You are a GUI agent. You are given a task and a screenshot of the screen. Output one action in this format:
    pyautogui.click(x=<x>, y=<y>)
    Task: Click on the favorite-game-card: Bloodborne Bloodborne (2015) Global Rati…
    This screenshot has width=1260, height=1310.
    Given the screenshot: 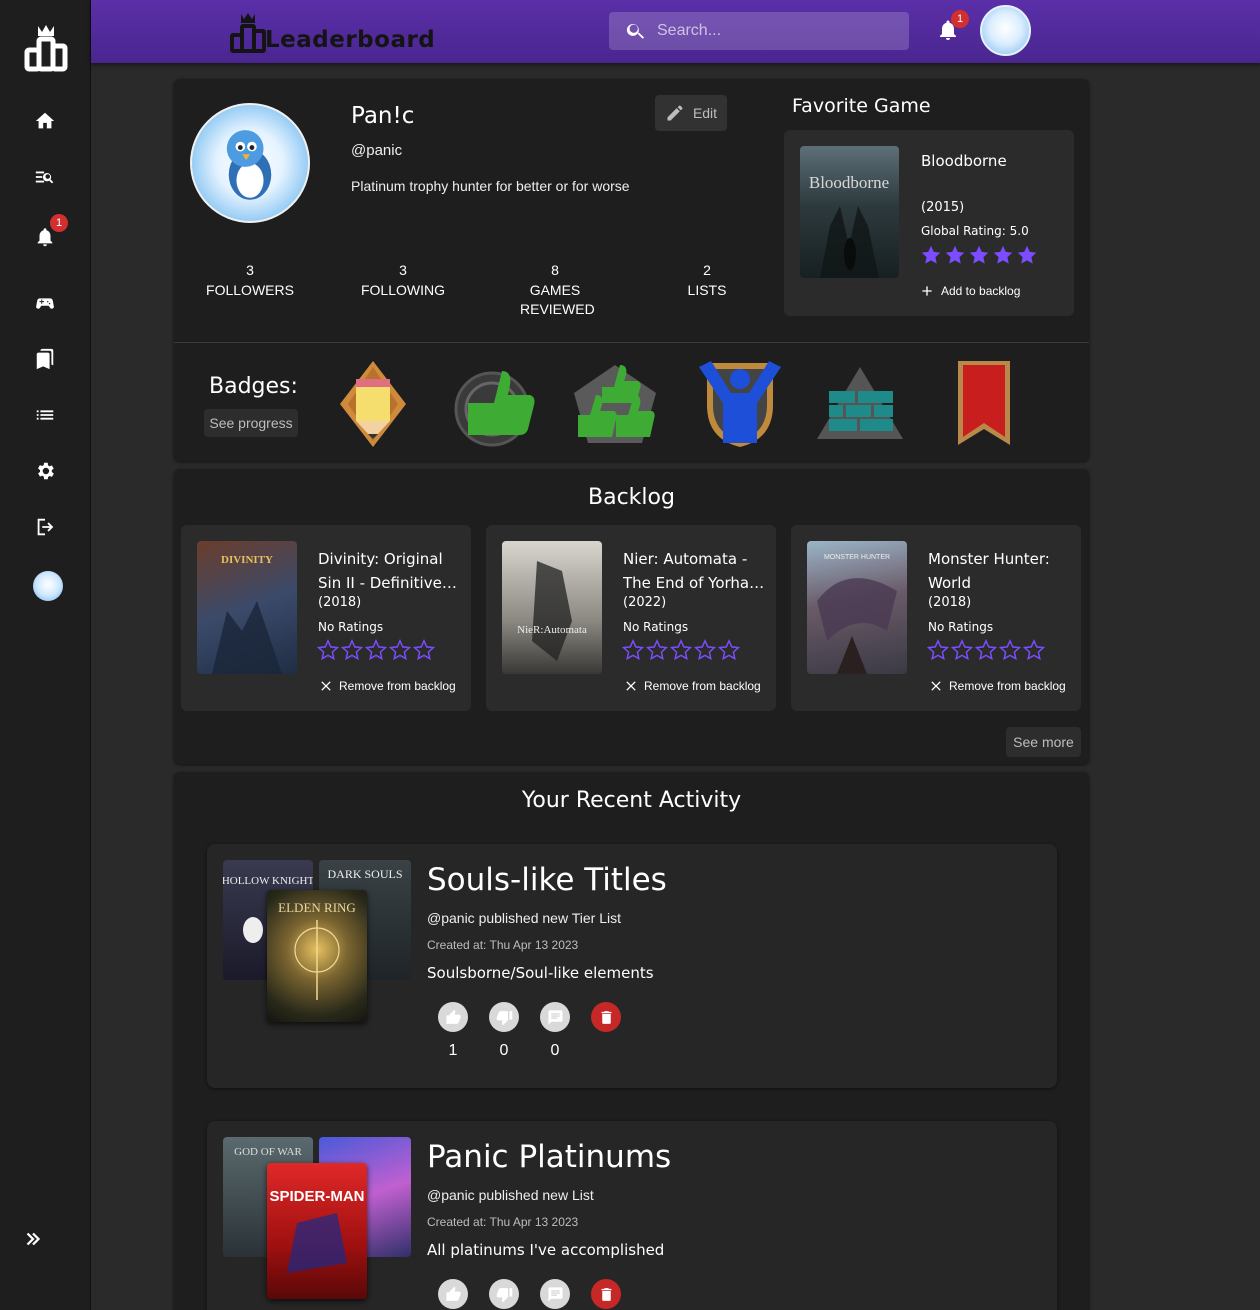 What is the action you would take?
    pyautogui.click(x=929, y=223)
    